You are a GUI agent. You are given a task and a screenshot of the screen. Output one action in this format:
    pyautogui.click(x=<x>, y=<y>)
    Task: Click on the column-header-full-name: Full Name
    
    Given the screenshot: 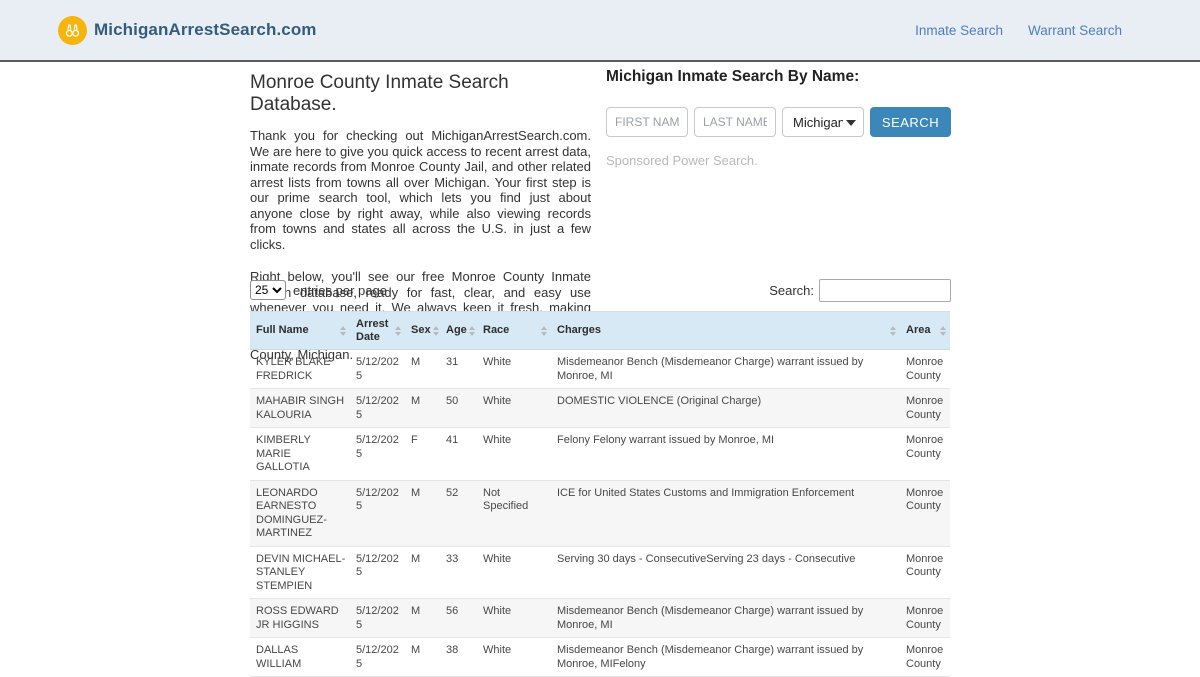 What is the action you would take?
    pyautogui.click(x=300, y=330)
    